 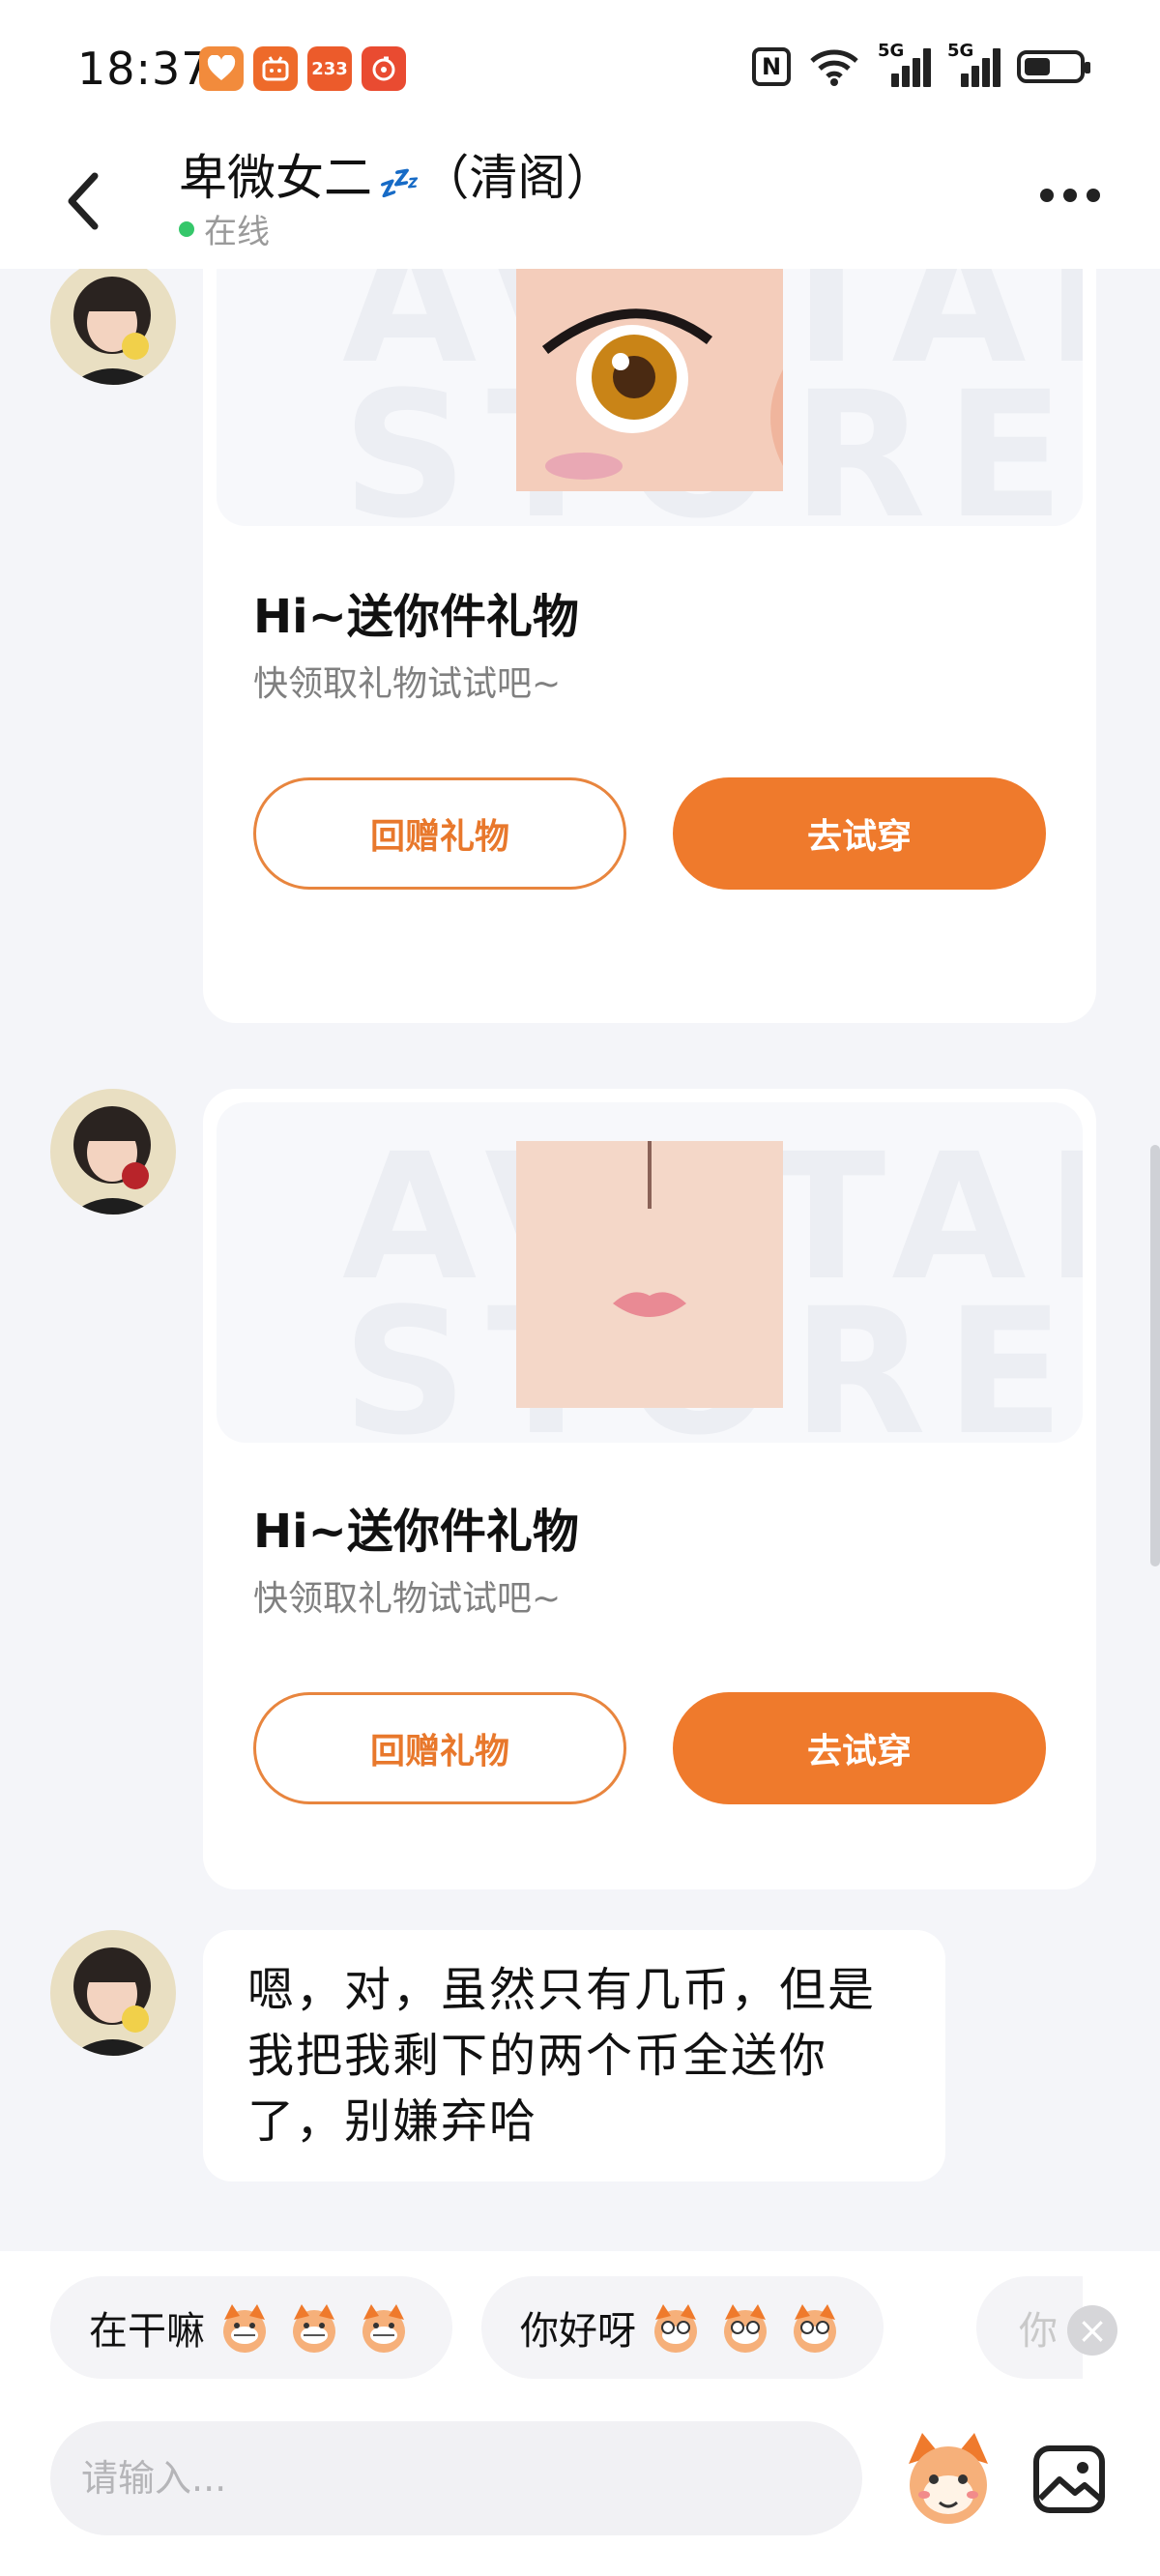 I want to click on composer-area: 在干嘛 你好呀 你 ×, so click(x=580, y=2413).